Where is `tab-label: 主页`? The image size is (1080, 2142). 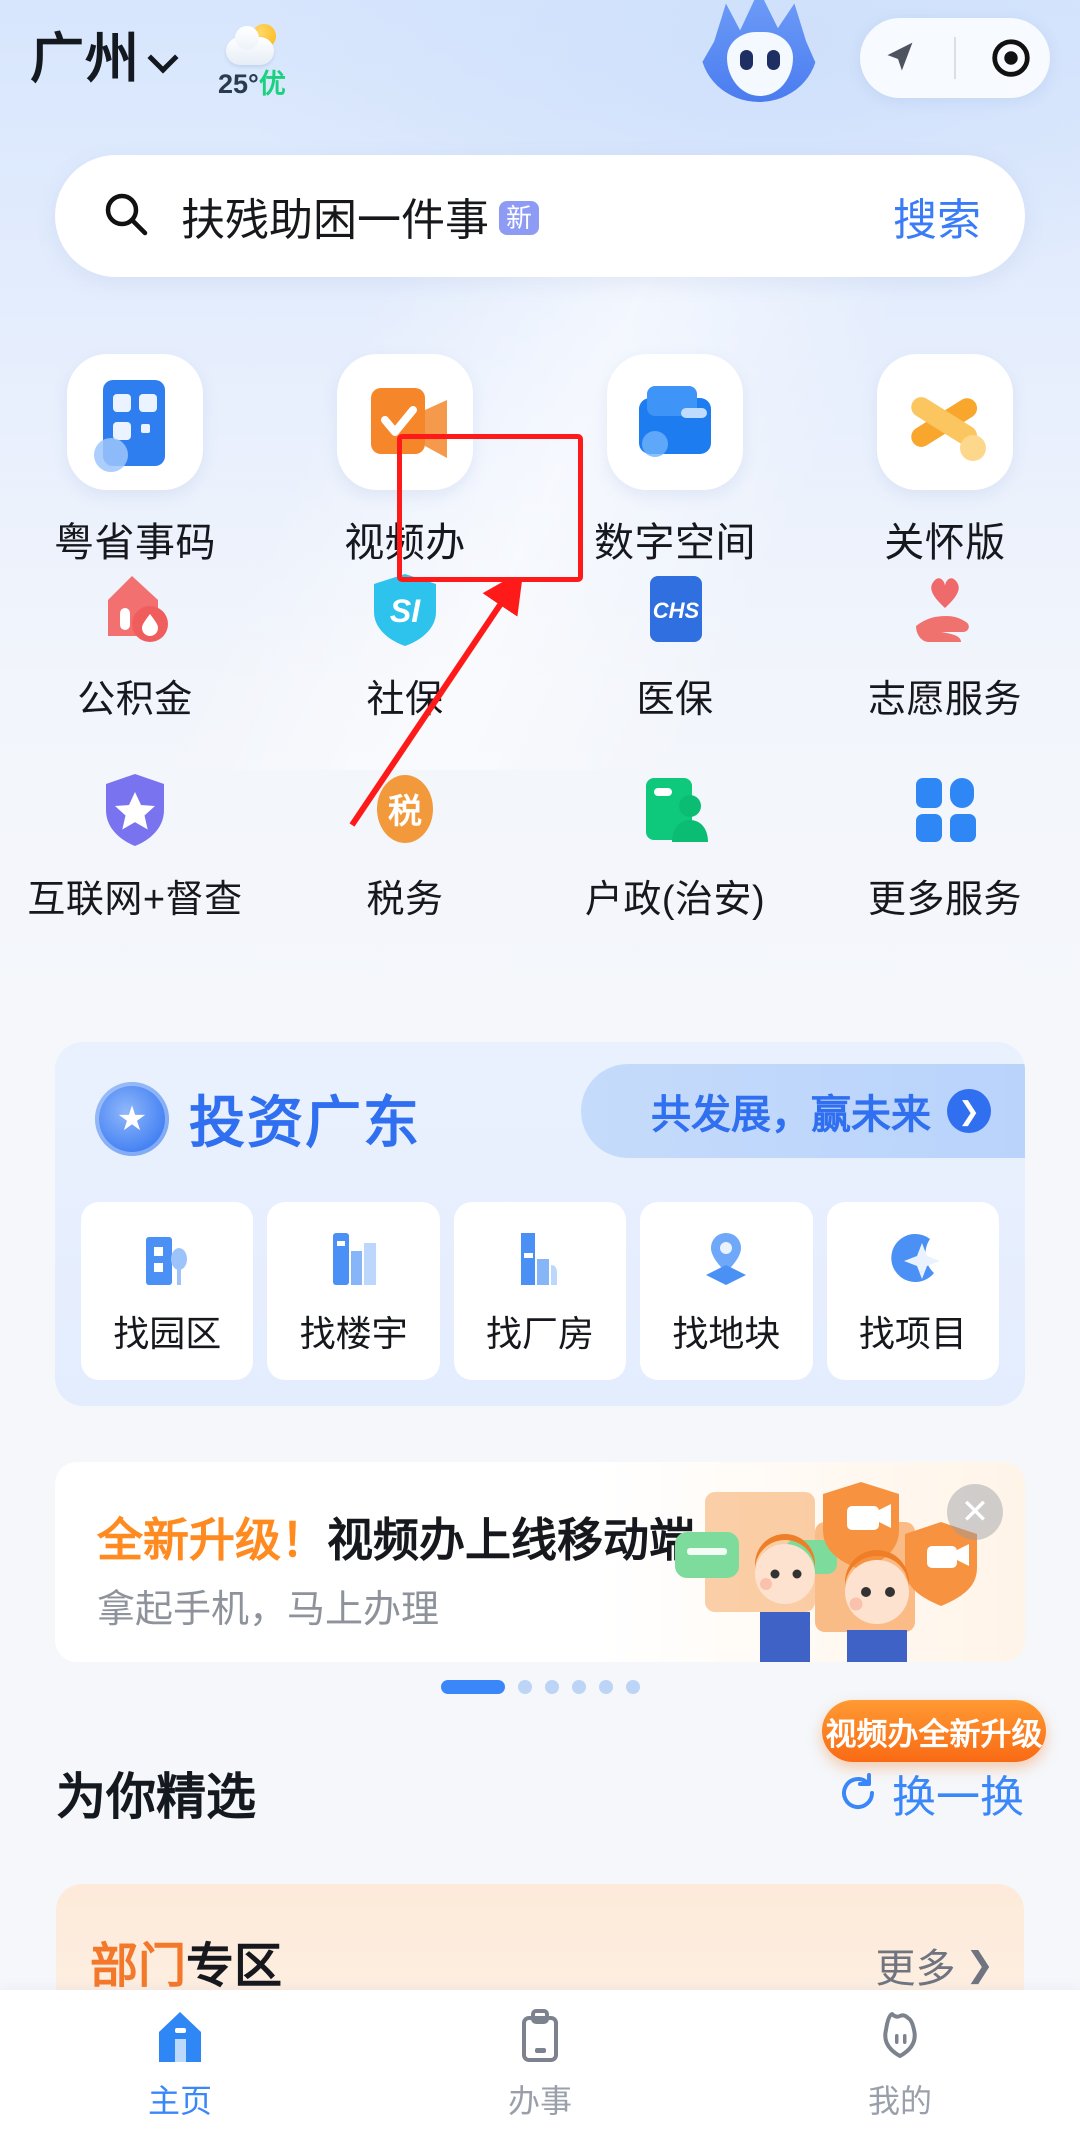
tab-label: 主页 is located at coordinates (179, 2101).